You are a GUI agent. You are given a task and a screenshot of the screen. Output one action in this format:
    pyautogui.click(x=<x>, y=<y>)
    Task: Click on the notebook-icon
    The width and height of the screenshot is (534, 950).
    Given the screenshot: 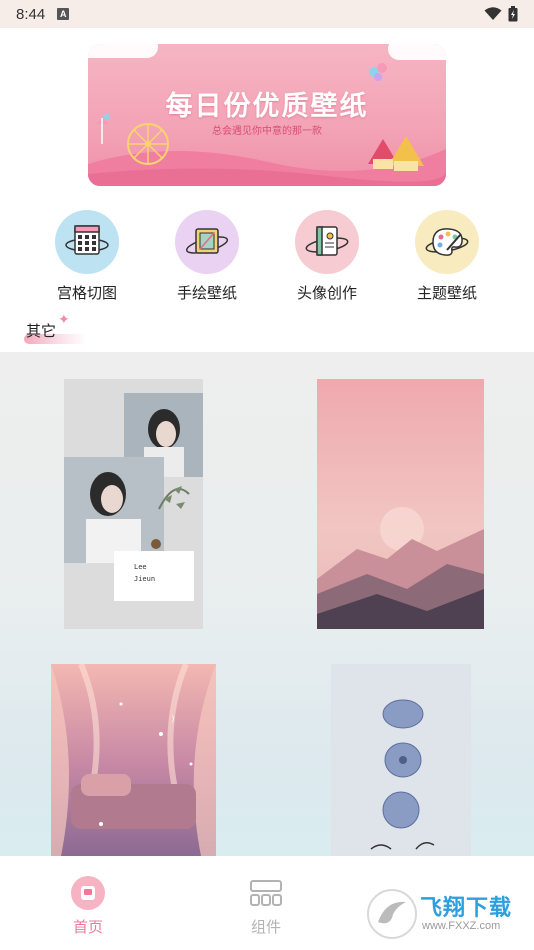 What is the action you would take?
    pyautogui.click(x=327, y=242)
    